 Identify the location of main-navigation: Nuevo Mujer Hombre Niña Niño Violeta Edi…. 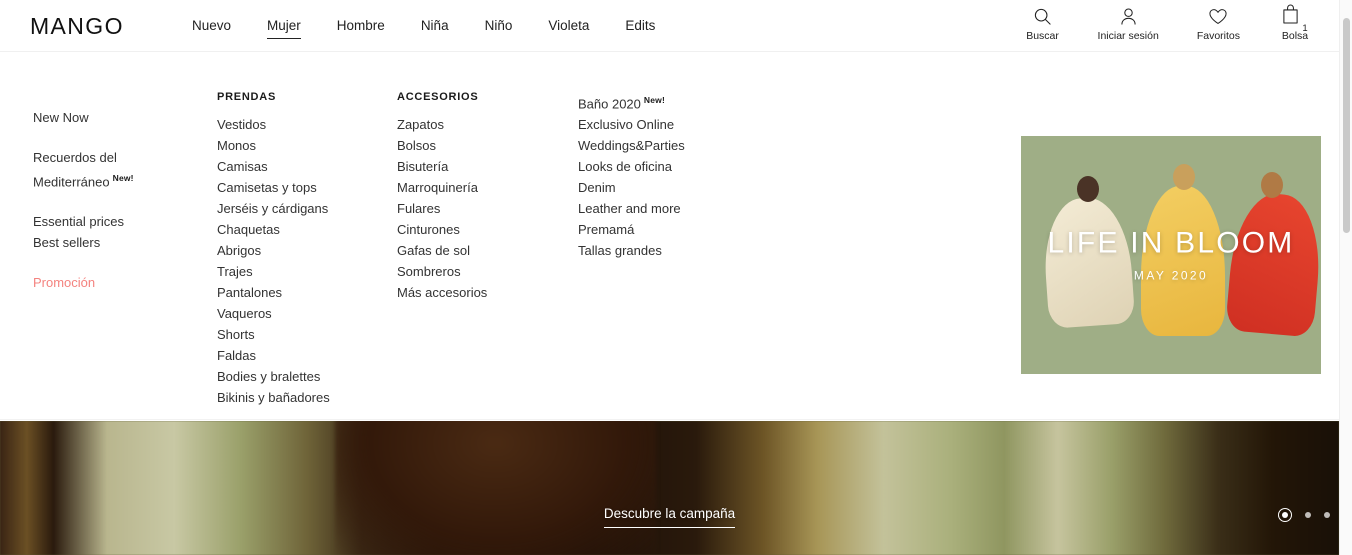
(441, 28).